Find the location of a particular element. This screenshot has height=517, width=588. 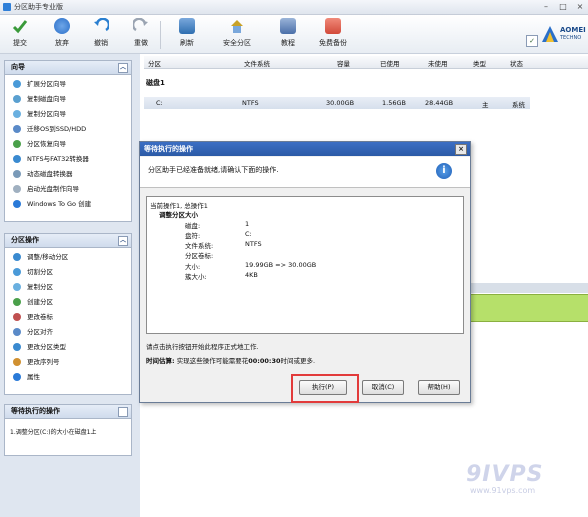

commit-button: 提交 is located at coordinates (20, 33).